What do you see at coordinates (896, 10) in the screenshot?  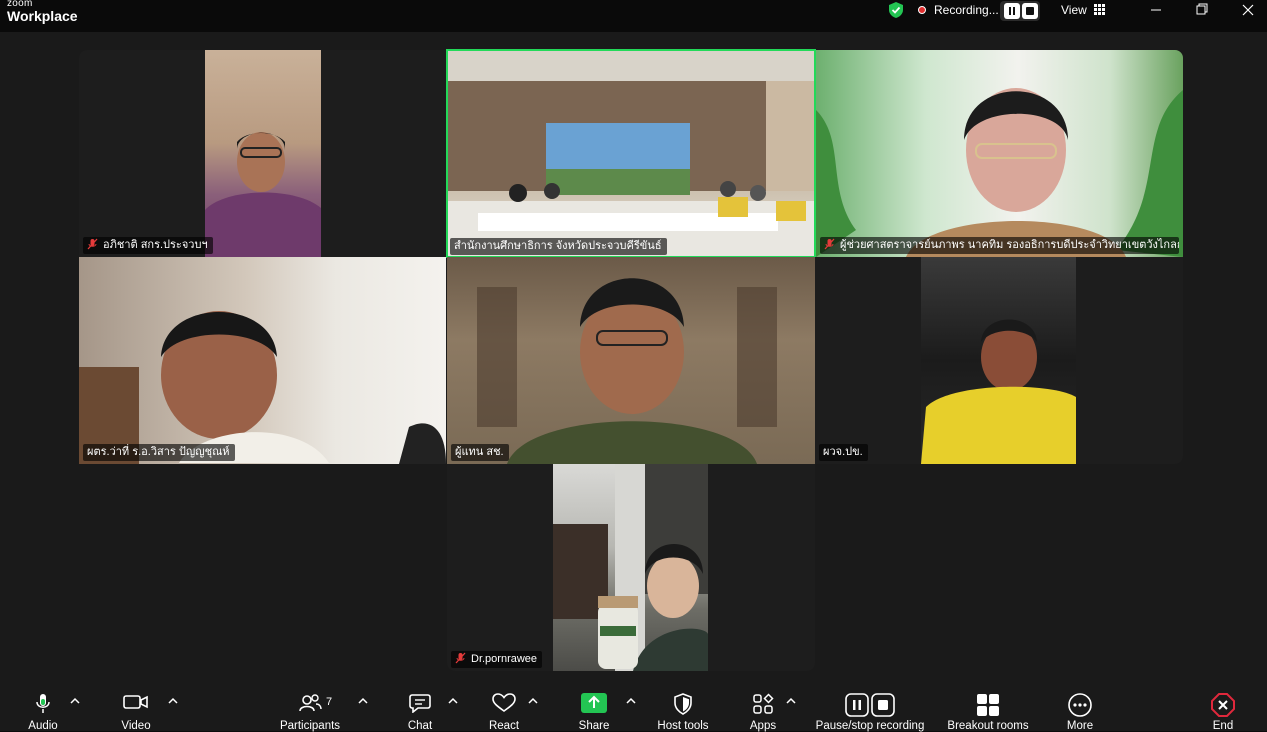 I see `encryption-shield-icon` at bounding box center [896, 10].